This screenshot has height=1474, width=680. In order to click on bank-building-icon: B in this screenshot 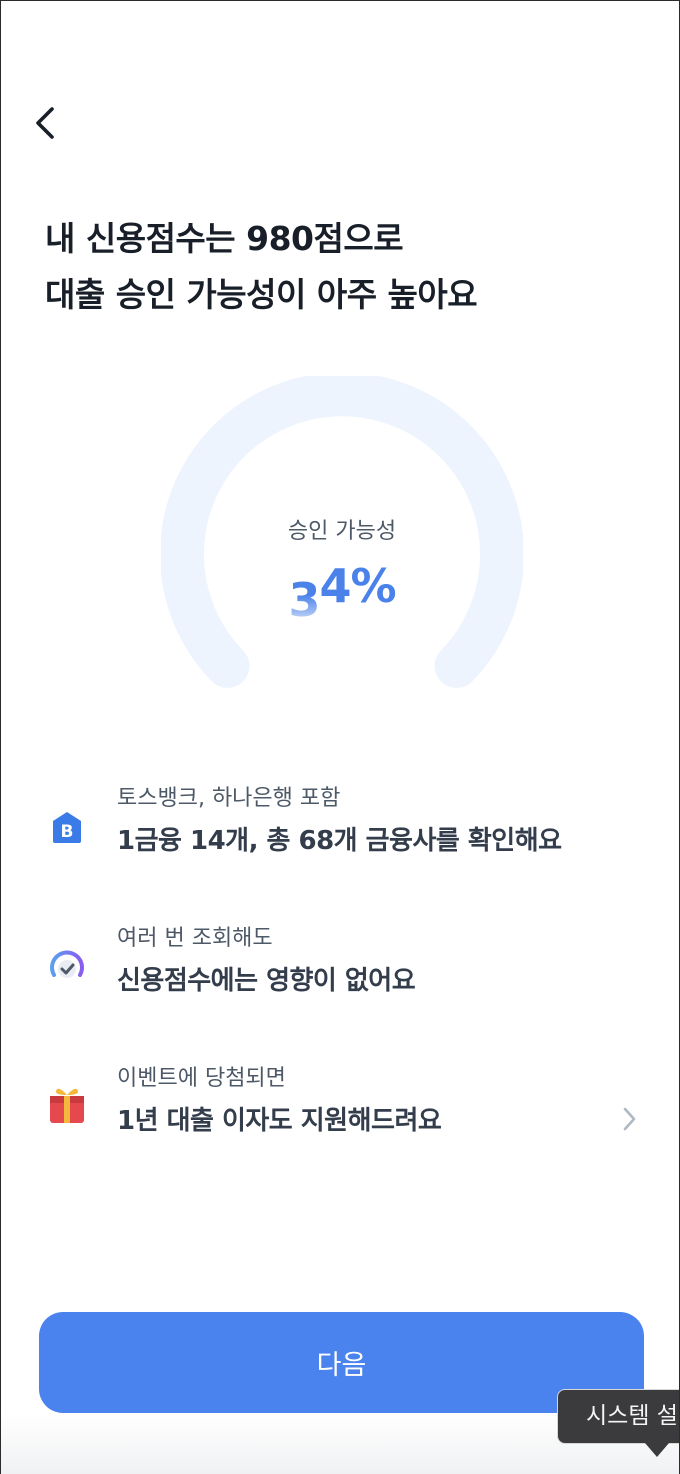, I will do `click(67, 827)`.